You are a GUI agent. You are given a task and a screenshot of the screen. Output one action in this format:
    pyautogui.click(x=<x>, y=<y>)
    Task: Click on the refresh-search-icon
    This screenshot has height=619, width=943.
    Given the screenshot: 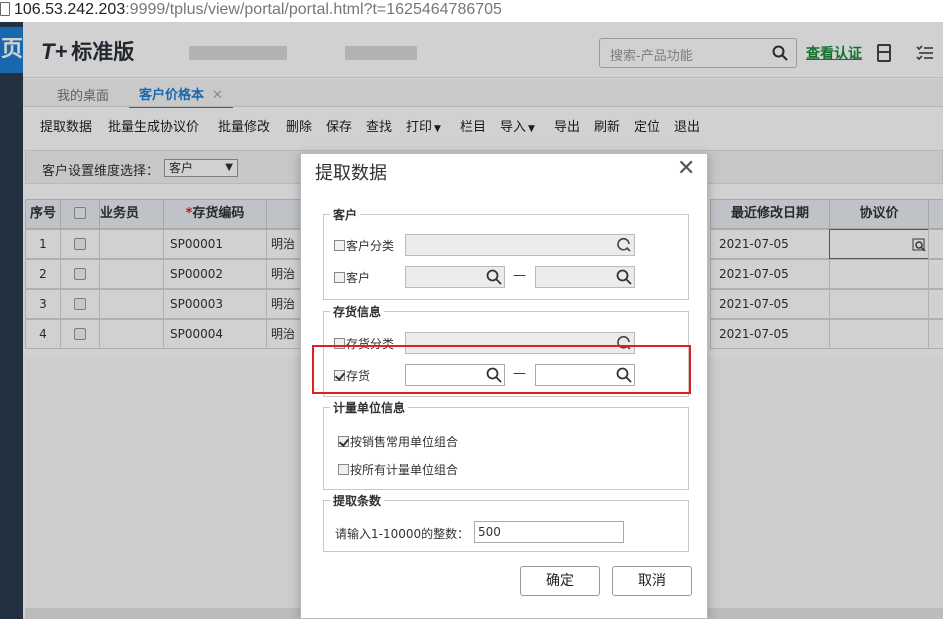 What is the action you would take?
    pyautogui.click(x=624, y=245)
    